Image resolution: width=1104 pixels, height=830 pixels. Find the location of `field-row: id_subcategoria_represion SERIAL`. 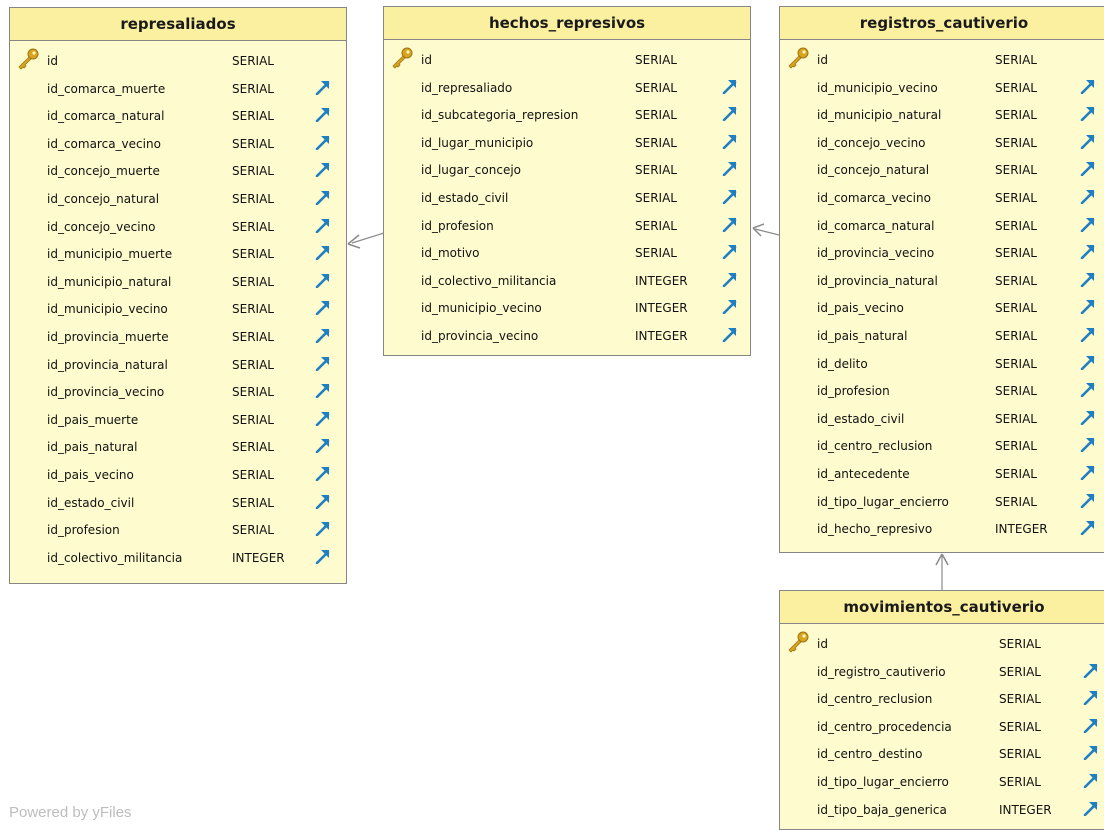

field-row: id_subcategoria_represion SERIAL is located at coordinates (567, 117).